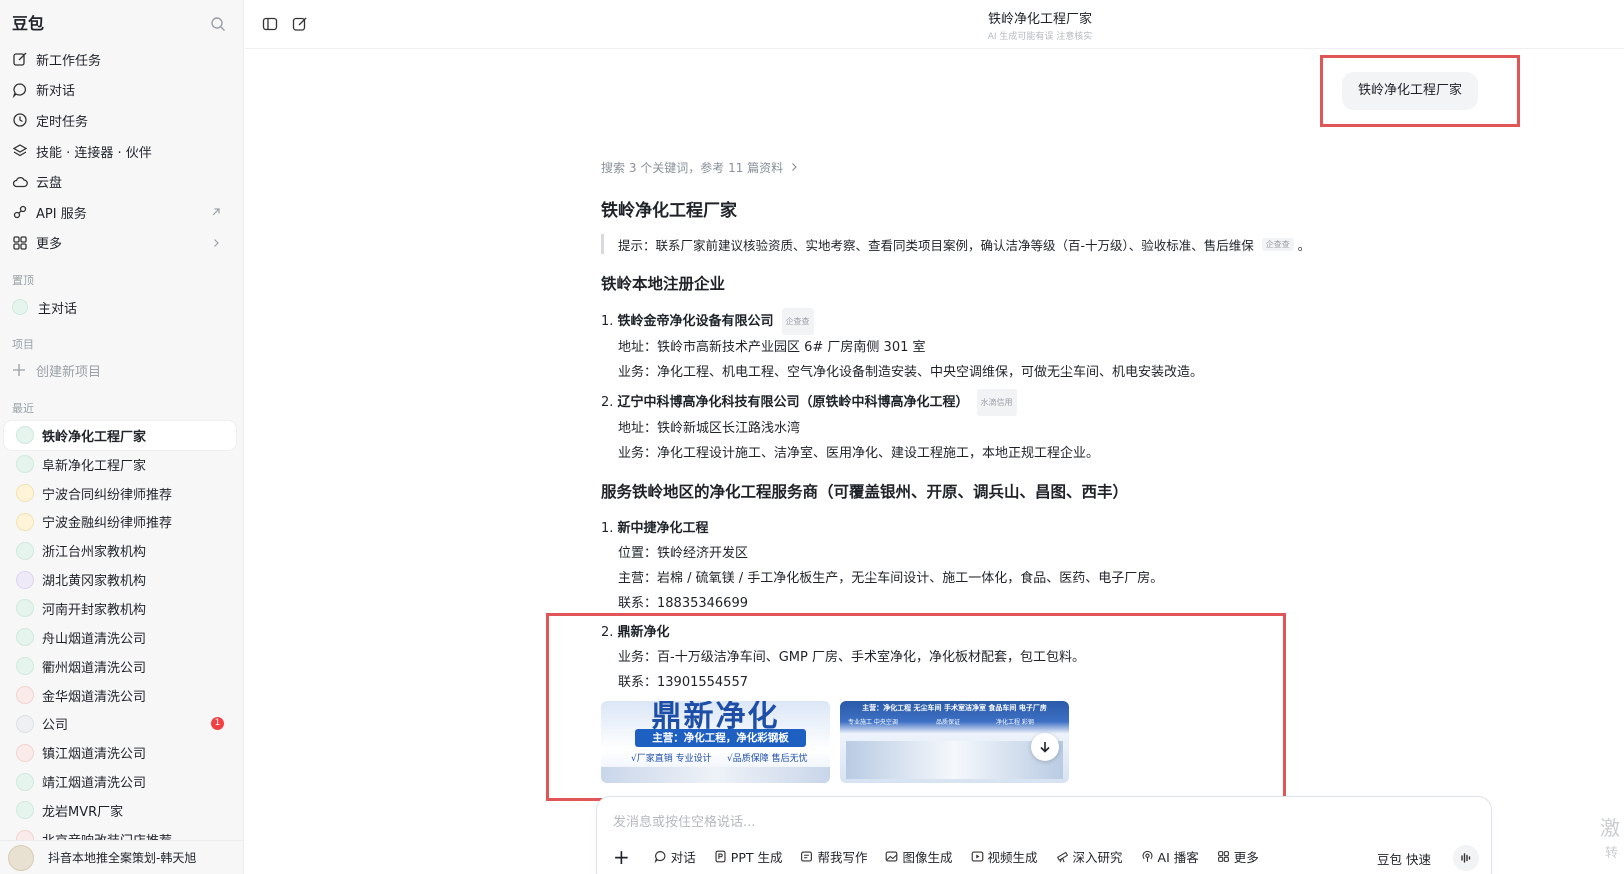  I want to click on menu-item-new-task: 新工作任务, so click(121, 59).